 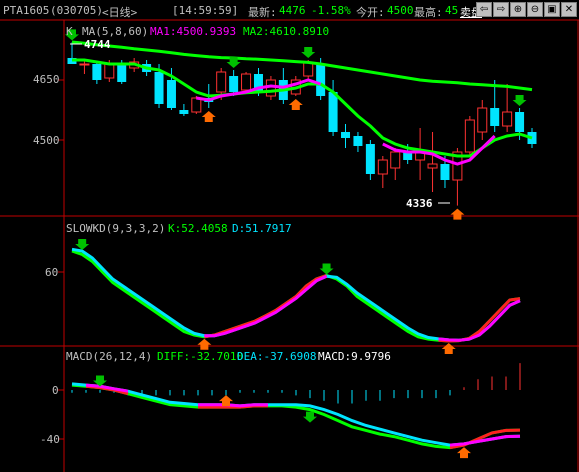 I want to click on macd-y-tick-neg40: -40, so click(x=50, y=439).